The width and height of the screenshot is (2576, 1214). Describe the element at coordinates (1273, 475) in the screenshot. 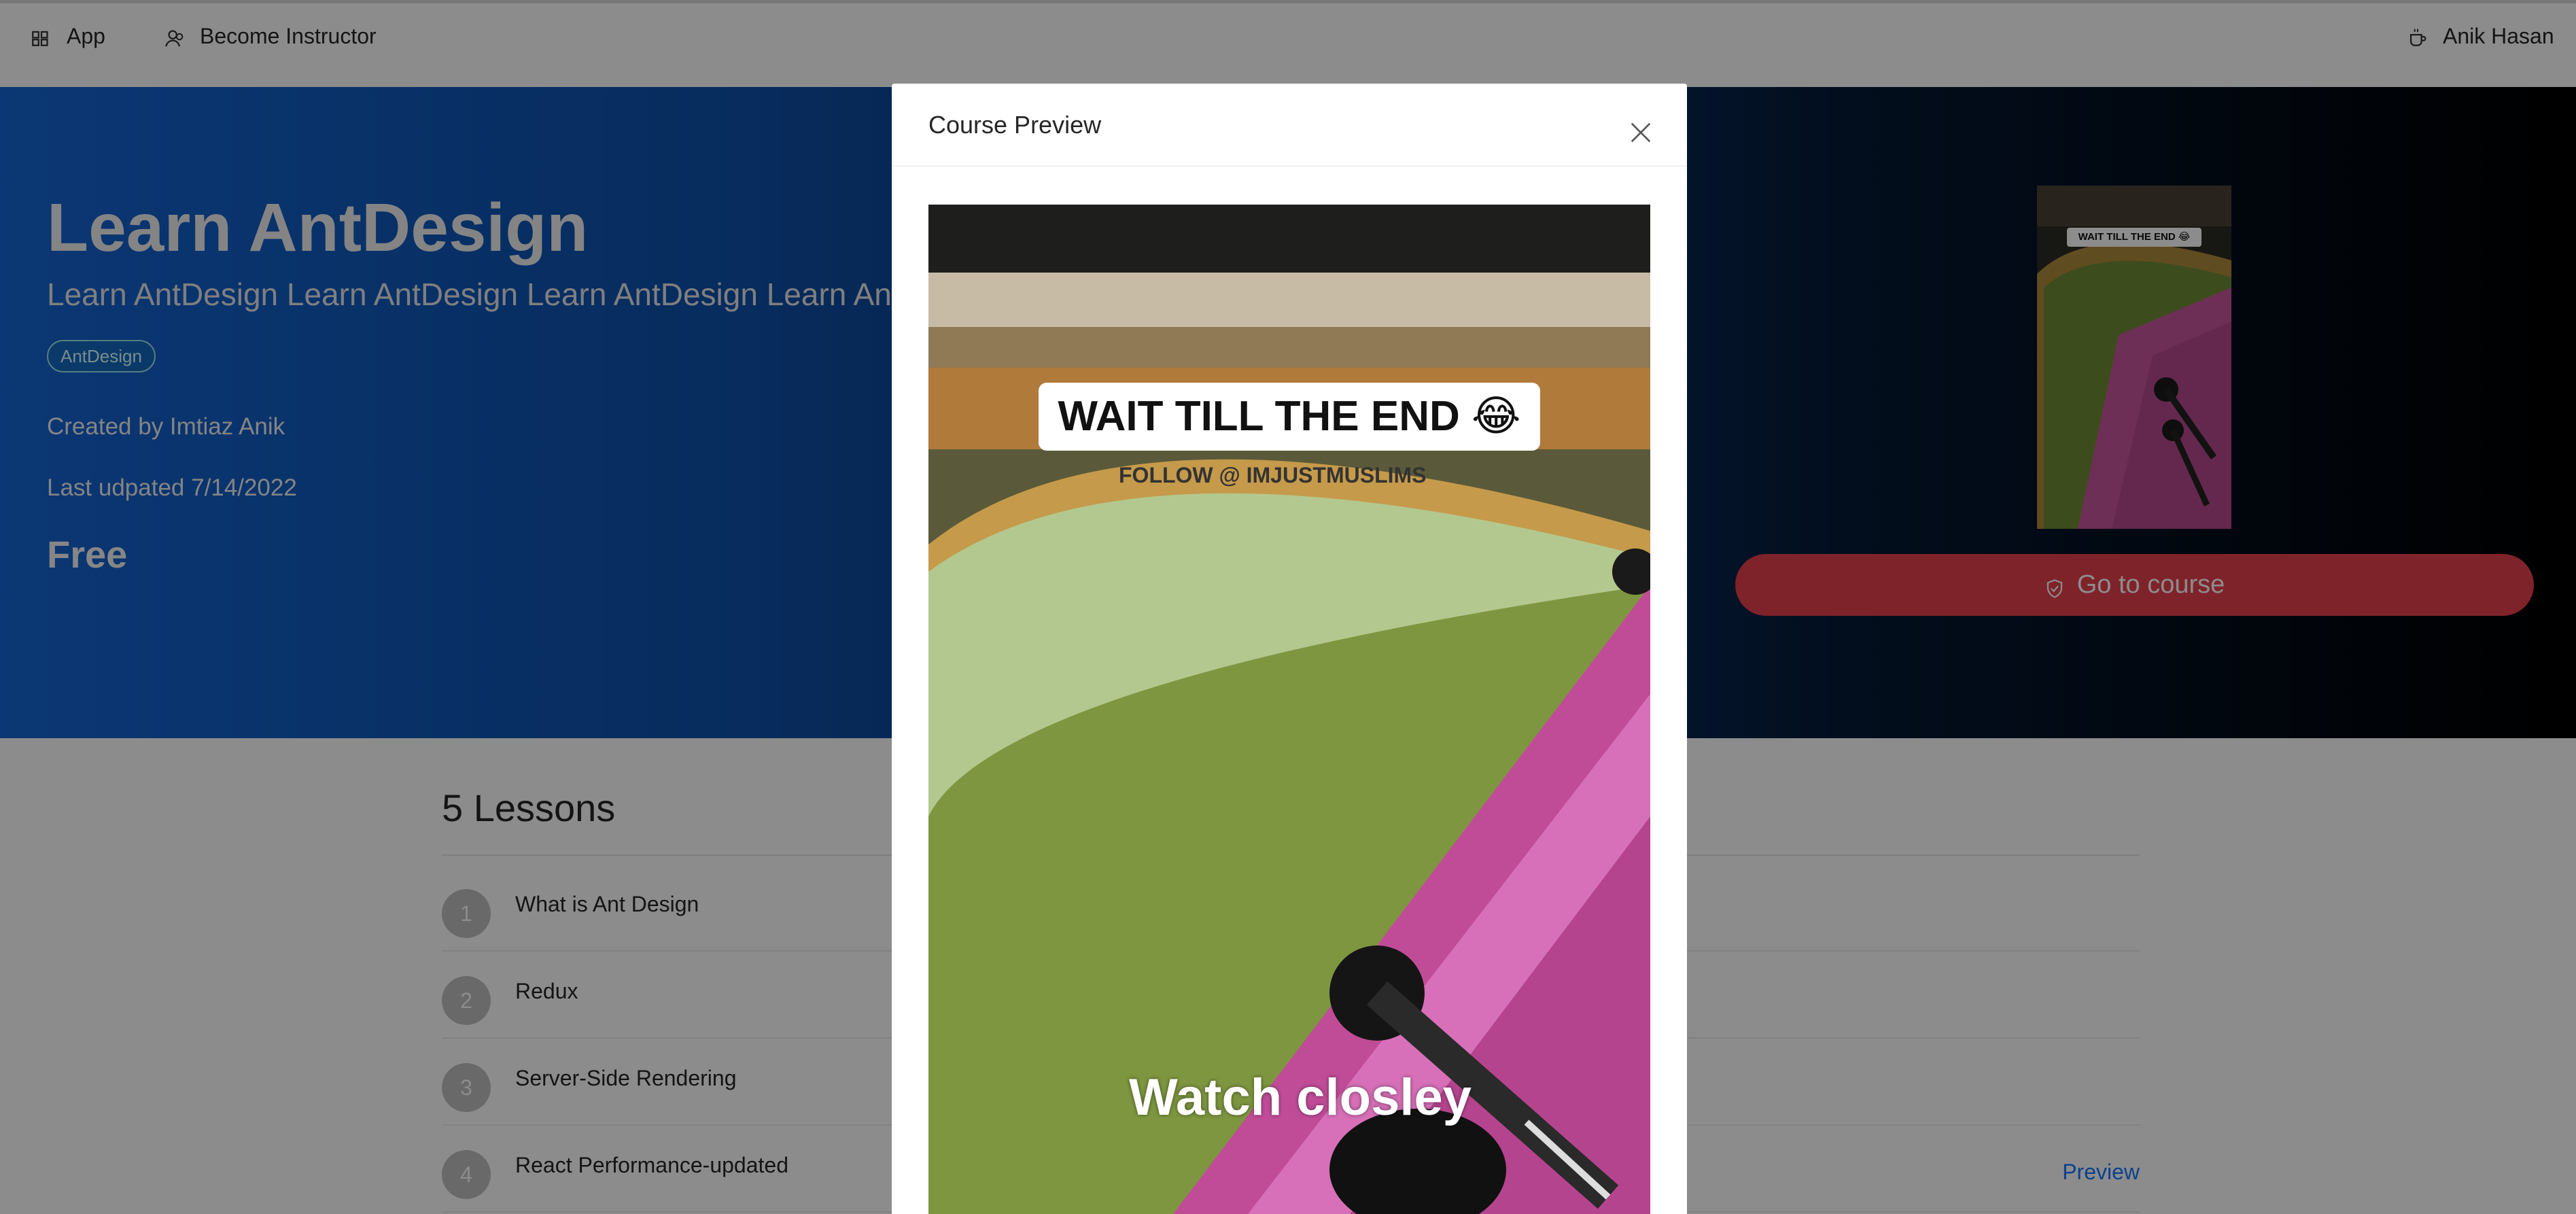

I see `video-caption-follow: FOLLOW @ IMJUSTMUSLIMS` at that location.